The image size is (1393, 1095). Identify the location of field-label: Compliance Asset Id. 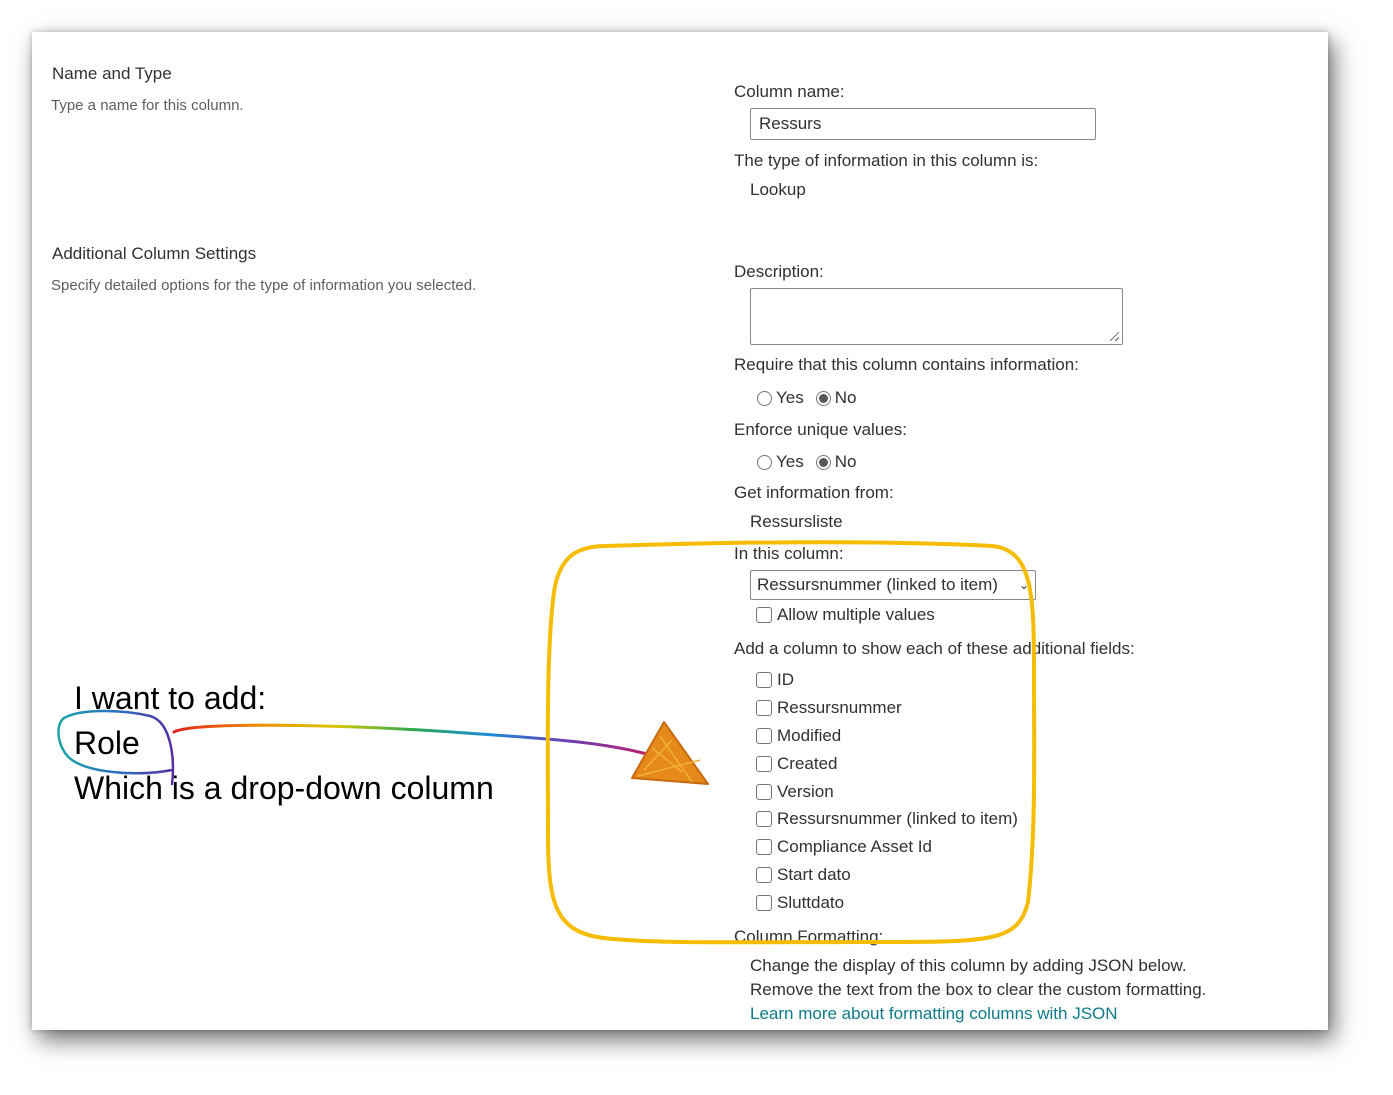
(854, 846).